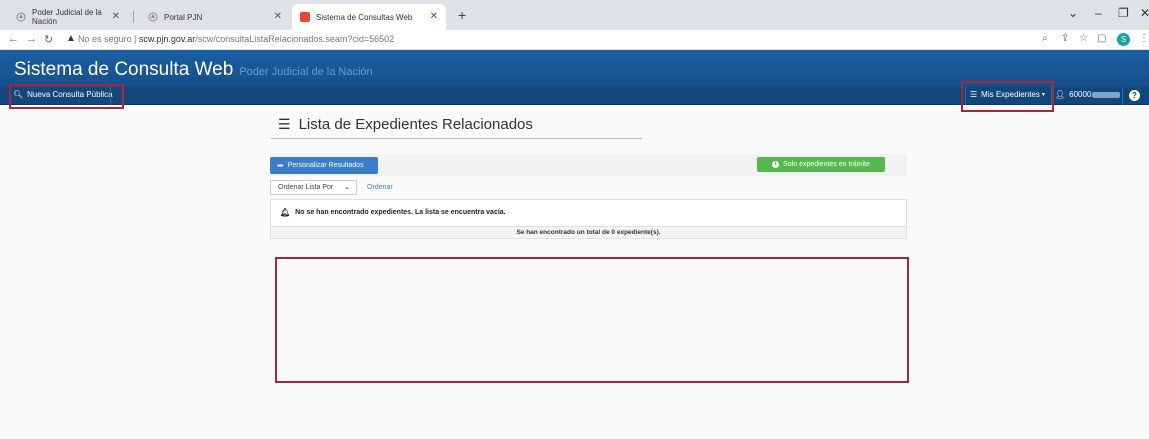  Describe the element at coordinates (1083, 38) in the screenshot. I see `bookmark-star-icon: ☆` at that location.